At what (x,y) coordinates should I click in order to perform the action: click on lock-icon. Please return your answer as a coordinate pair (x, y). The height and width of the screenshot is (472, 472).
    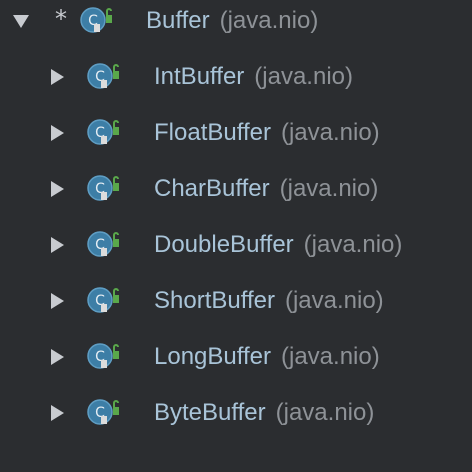
    Looking at the image, I should click on (109, 19).